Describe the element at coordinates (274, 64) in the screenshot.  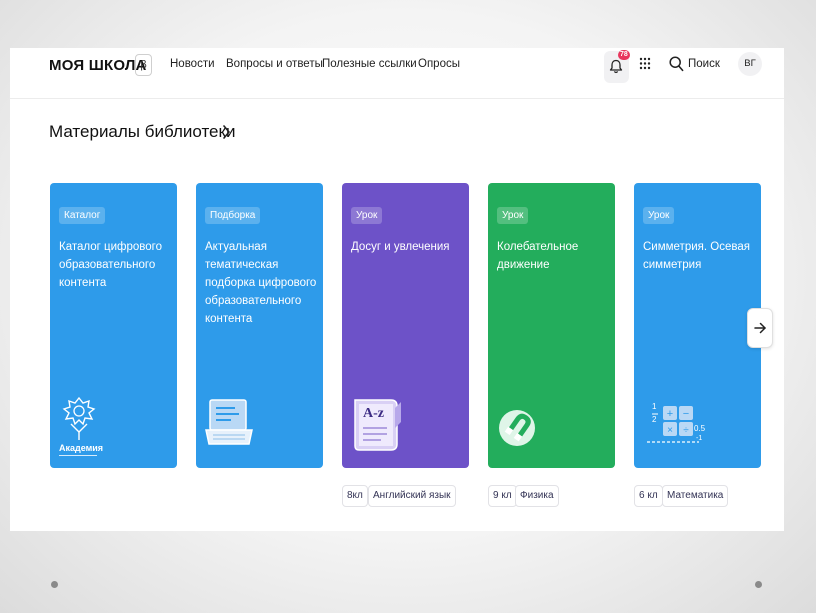
I see `nav-faq: Вопросы и ответы` at that location.